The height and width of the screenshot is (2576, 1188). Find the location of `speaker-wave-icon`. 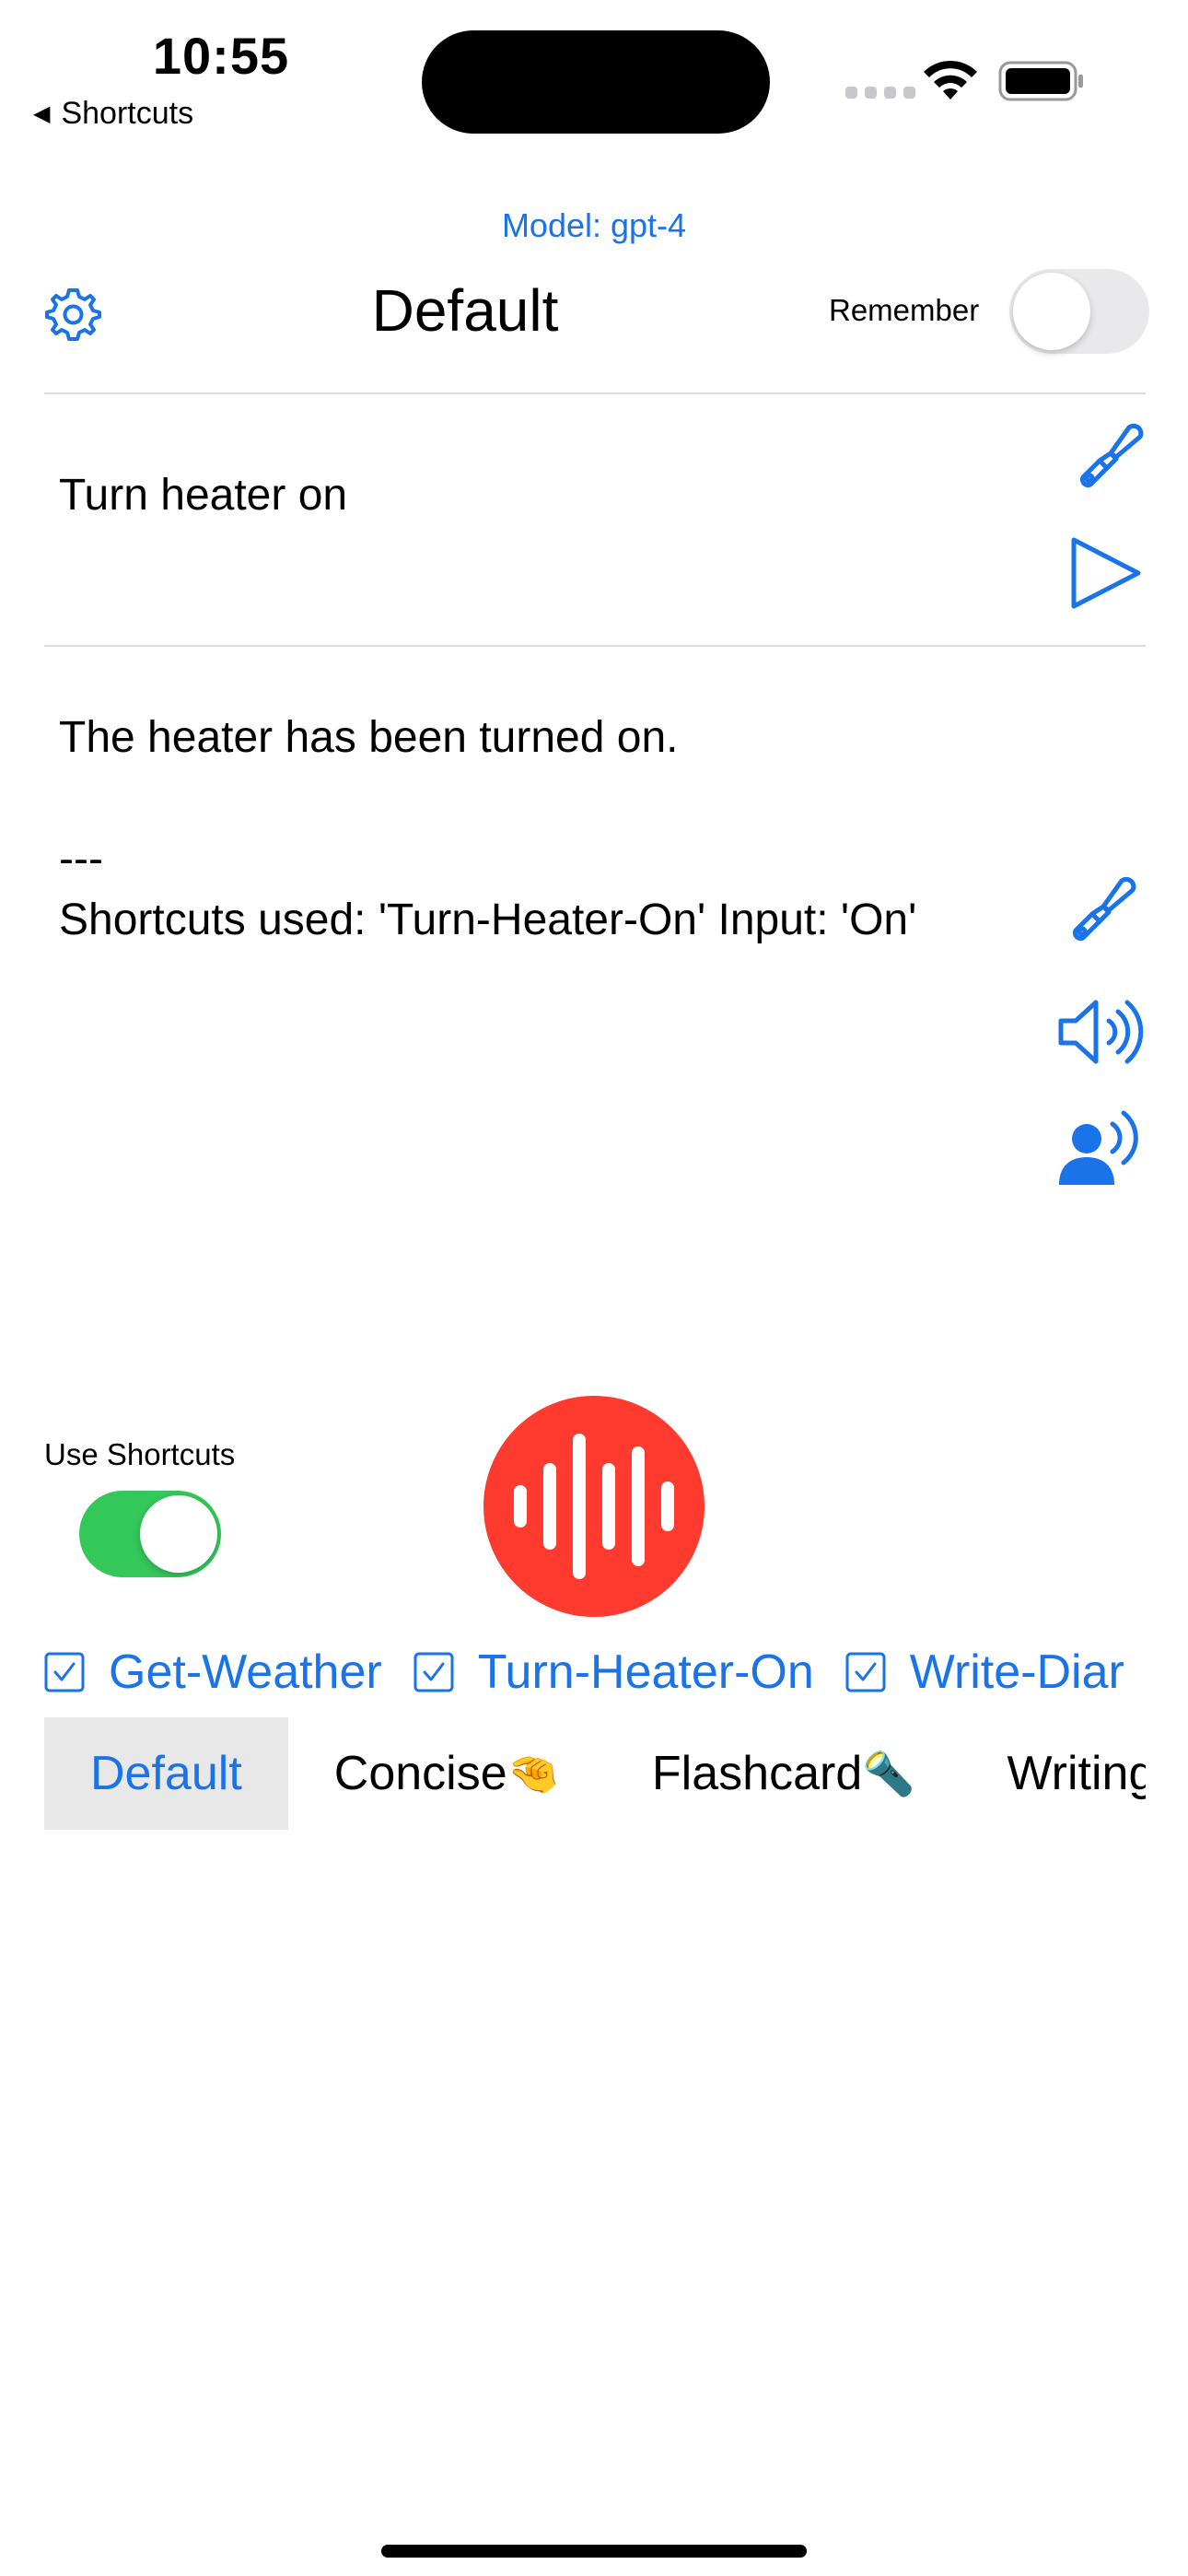

speaker-wave-icon is located at coordinates (1099, 1032).